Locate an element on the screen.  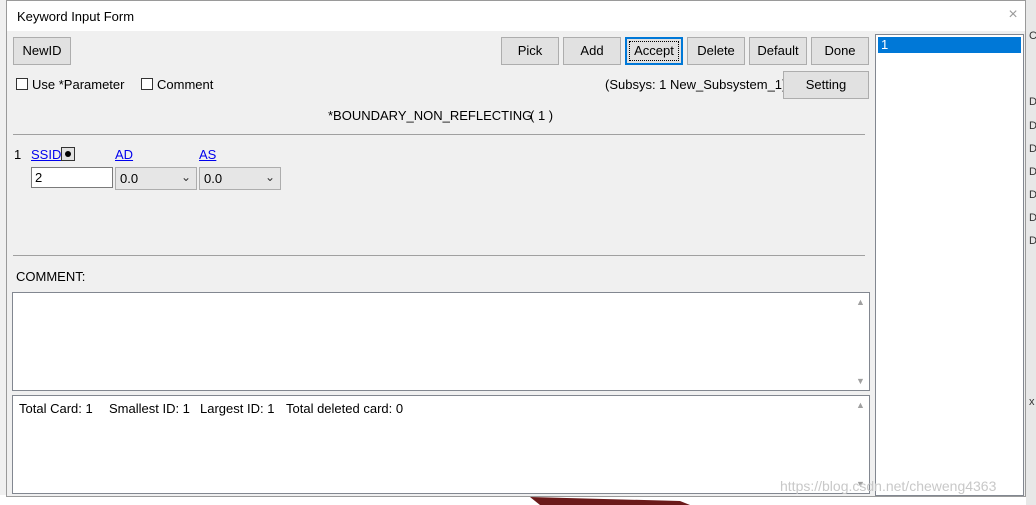
subsystem-info: (Subsys: 1 New_Subsystem_1) is located at coordinates (696, 84).